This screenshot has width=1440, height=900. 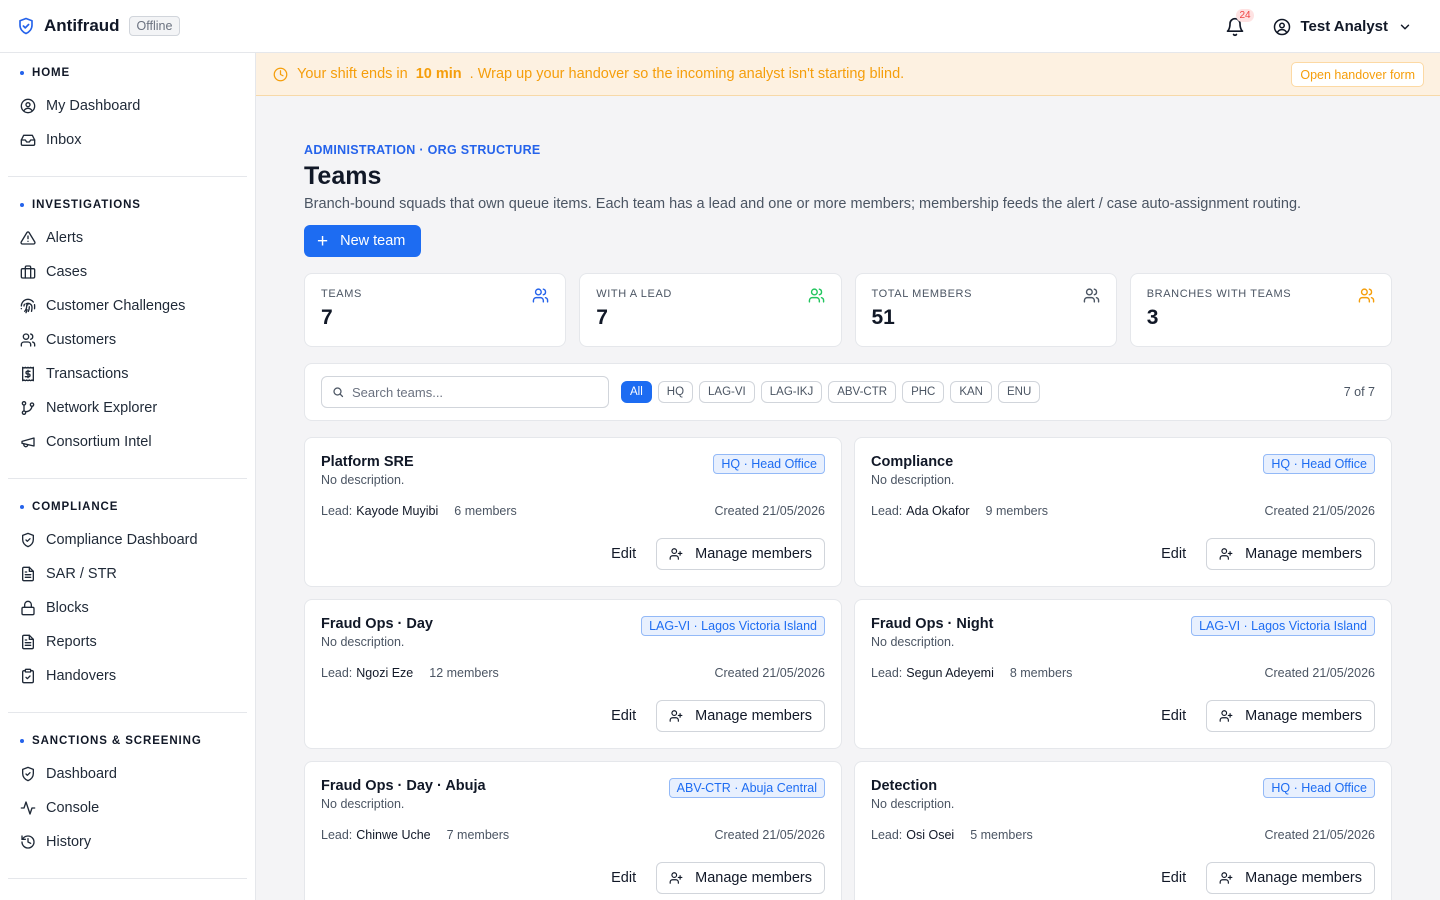 I want to click on sidebar-item-blocks: Blocks, so click(x=127, y=608).